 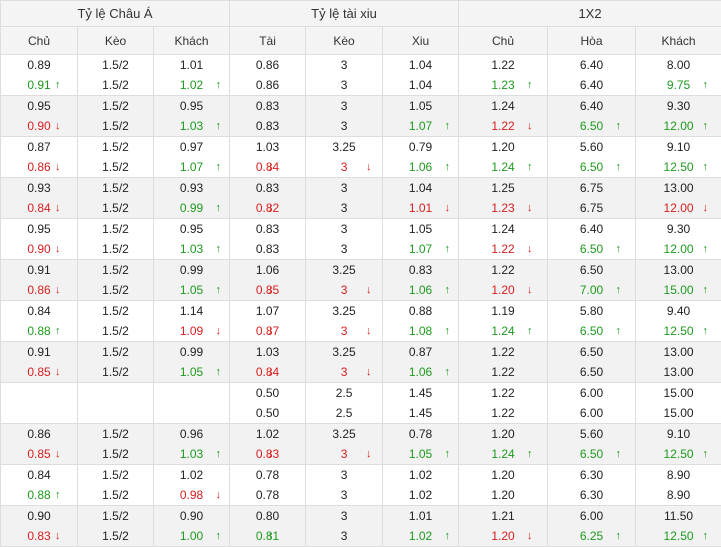 I want to click on odds-value: 6.50, so click(x=591, y=126).